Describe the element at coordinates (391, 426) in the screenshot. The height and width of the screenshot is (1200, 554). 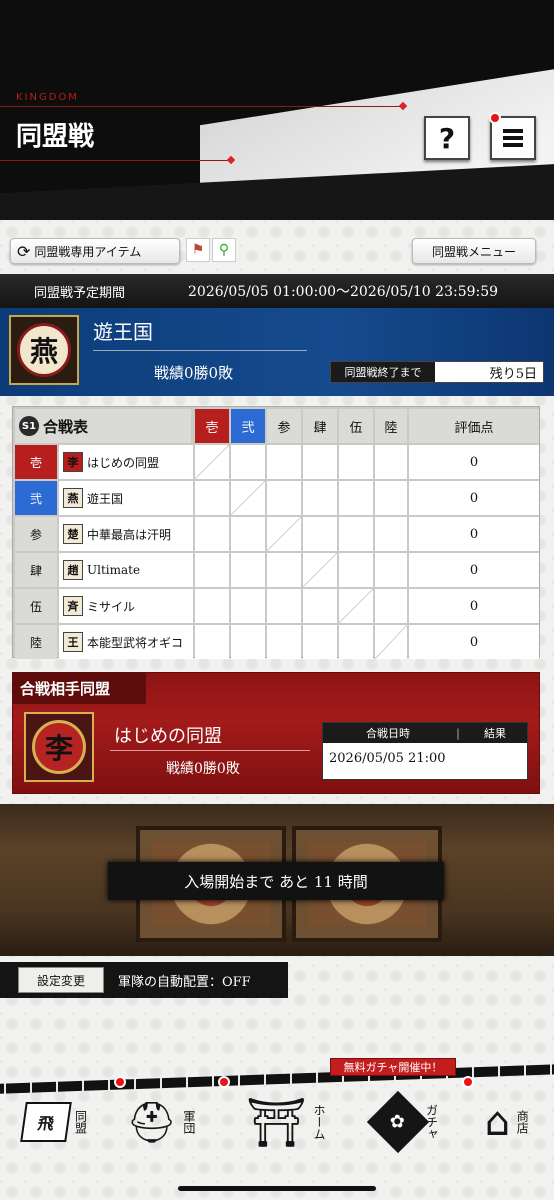
I see `column-header: 陸` at that location.